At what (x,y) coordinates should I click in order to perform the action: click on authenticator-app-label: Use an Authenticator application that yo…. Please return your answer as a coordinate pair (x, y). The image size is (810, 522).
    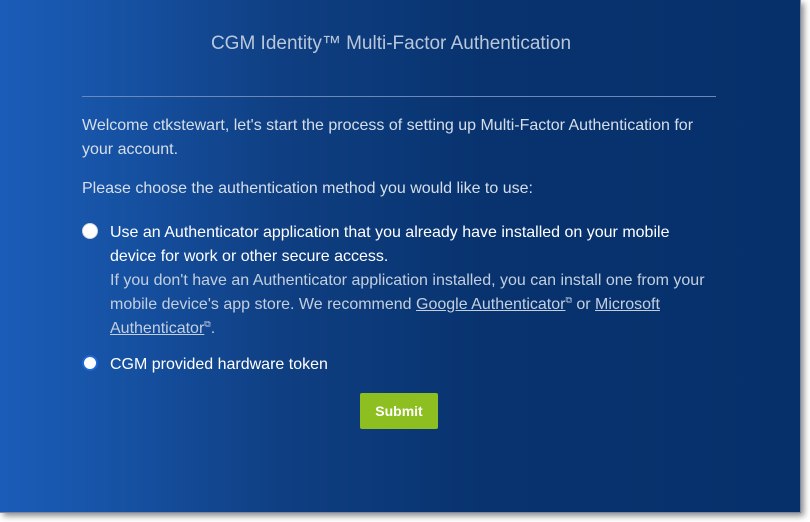
    Looking at the image, I should click on (416, 245).